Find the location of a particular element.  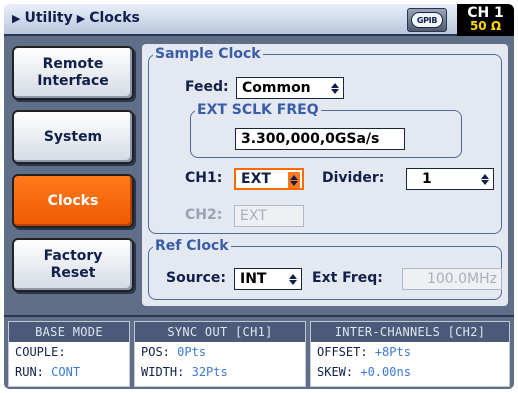

pos-line: POS: 0Pts is located at coordinates (220, 352).